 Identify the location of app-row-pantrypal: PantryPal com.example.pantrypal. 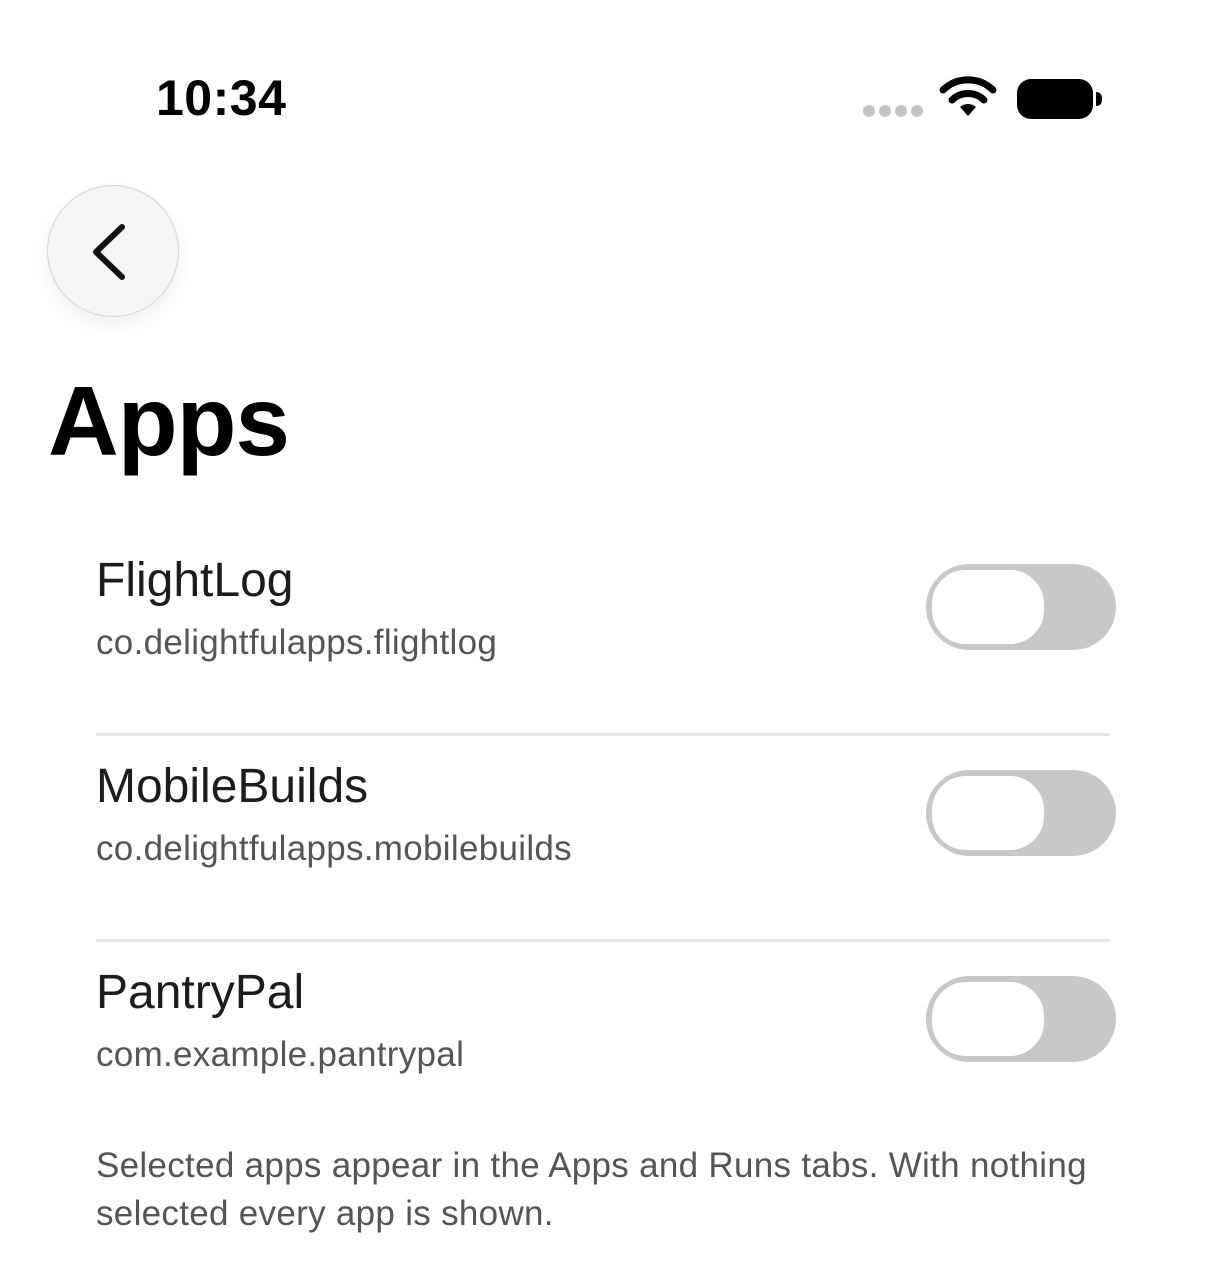
(606, 1045).